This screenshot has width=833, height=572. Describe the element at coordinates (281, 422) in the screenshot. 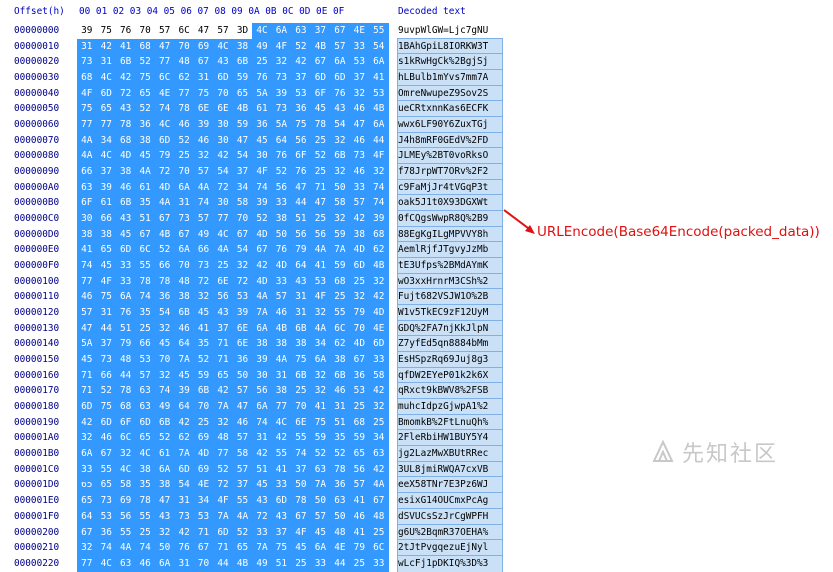

I see `hex-byte: 4C` at that location.